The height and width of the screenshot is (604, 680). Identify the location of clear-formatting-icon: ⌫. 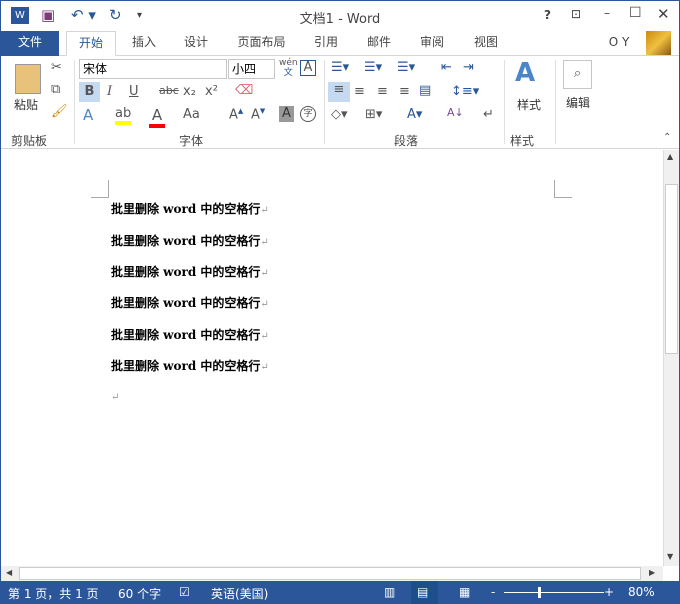
(244, 90).